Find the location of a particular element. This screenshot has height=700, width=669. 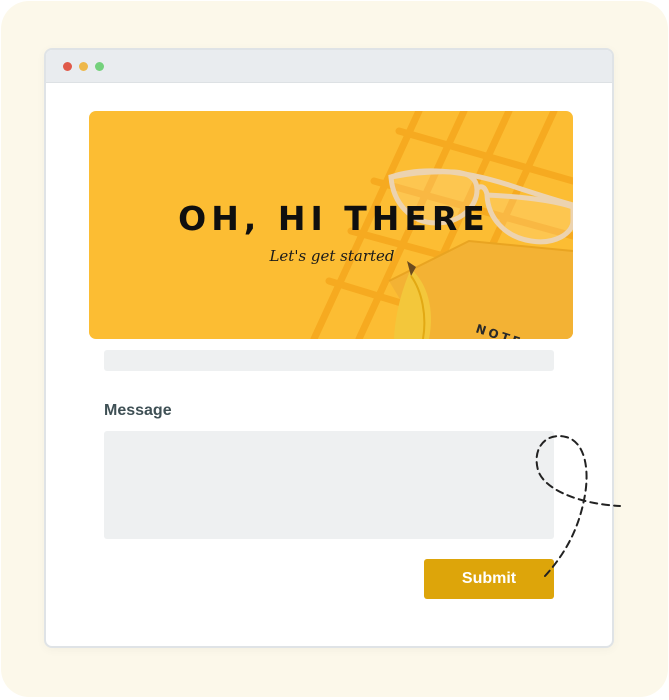

message-textarea is located at coordinates (329, 485).